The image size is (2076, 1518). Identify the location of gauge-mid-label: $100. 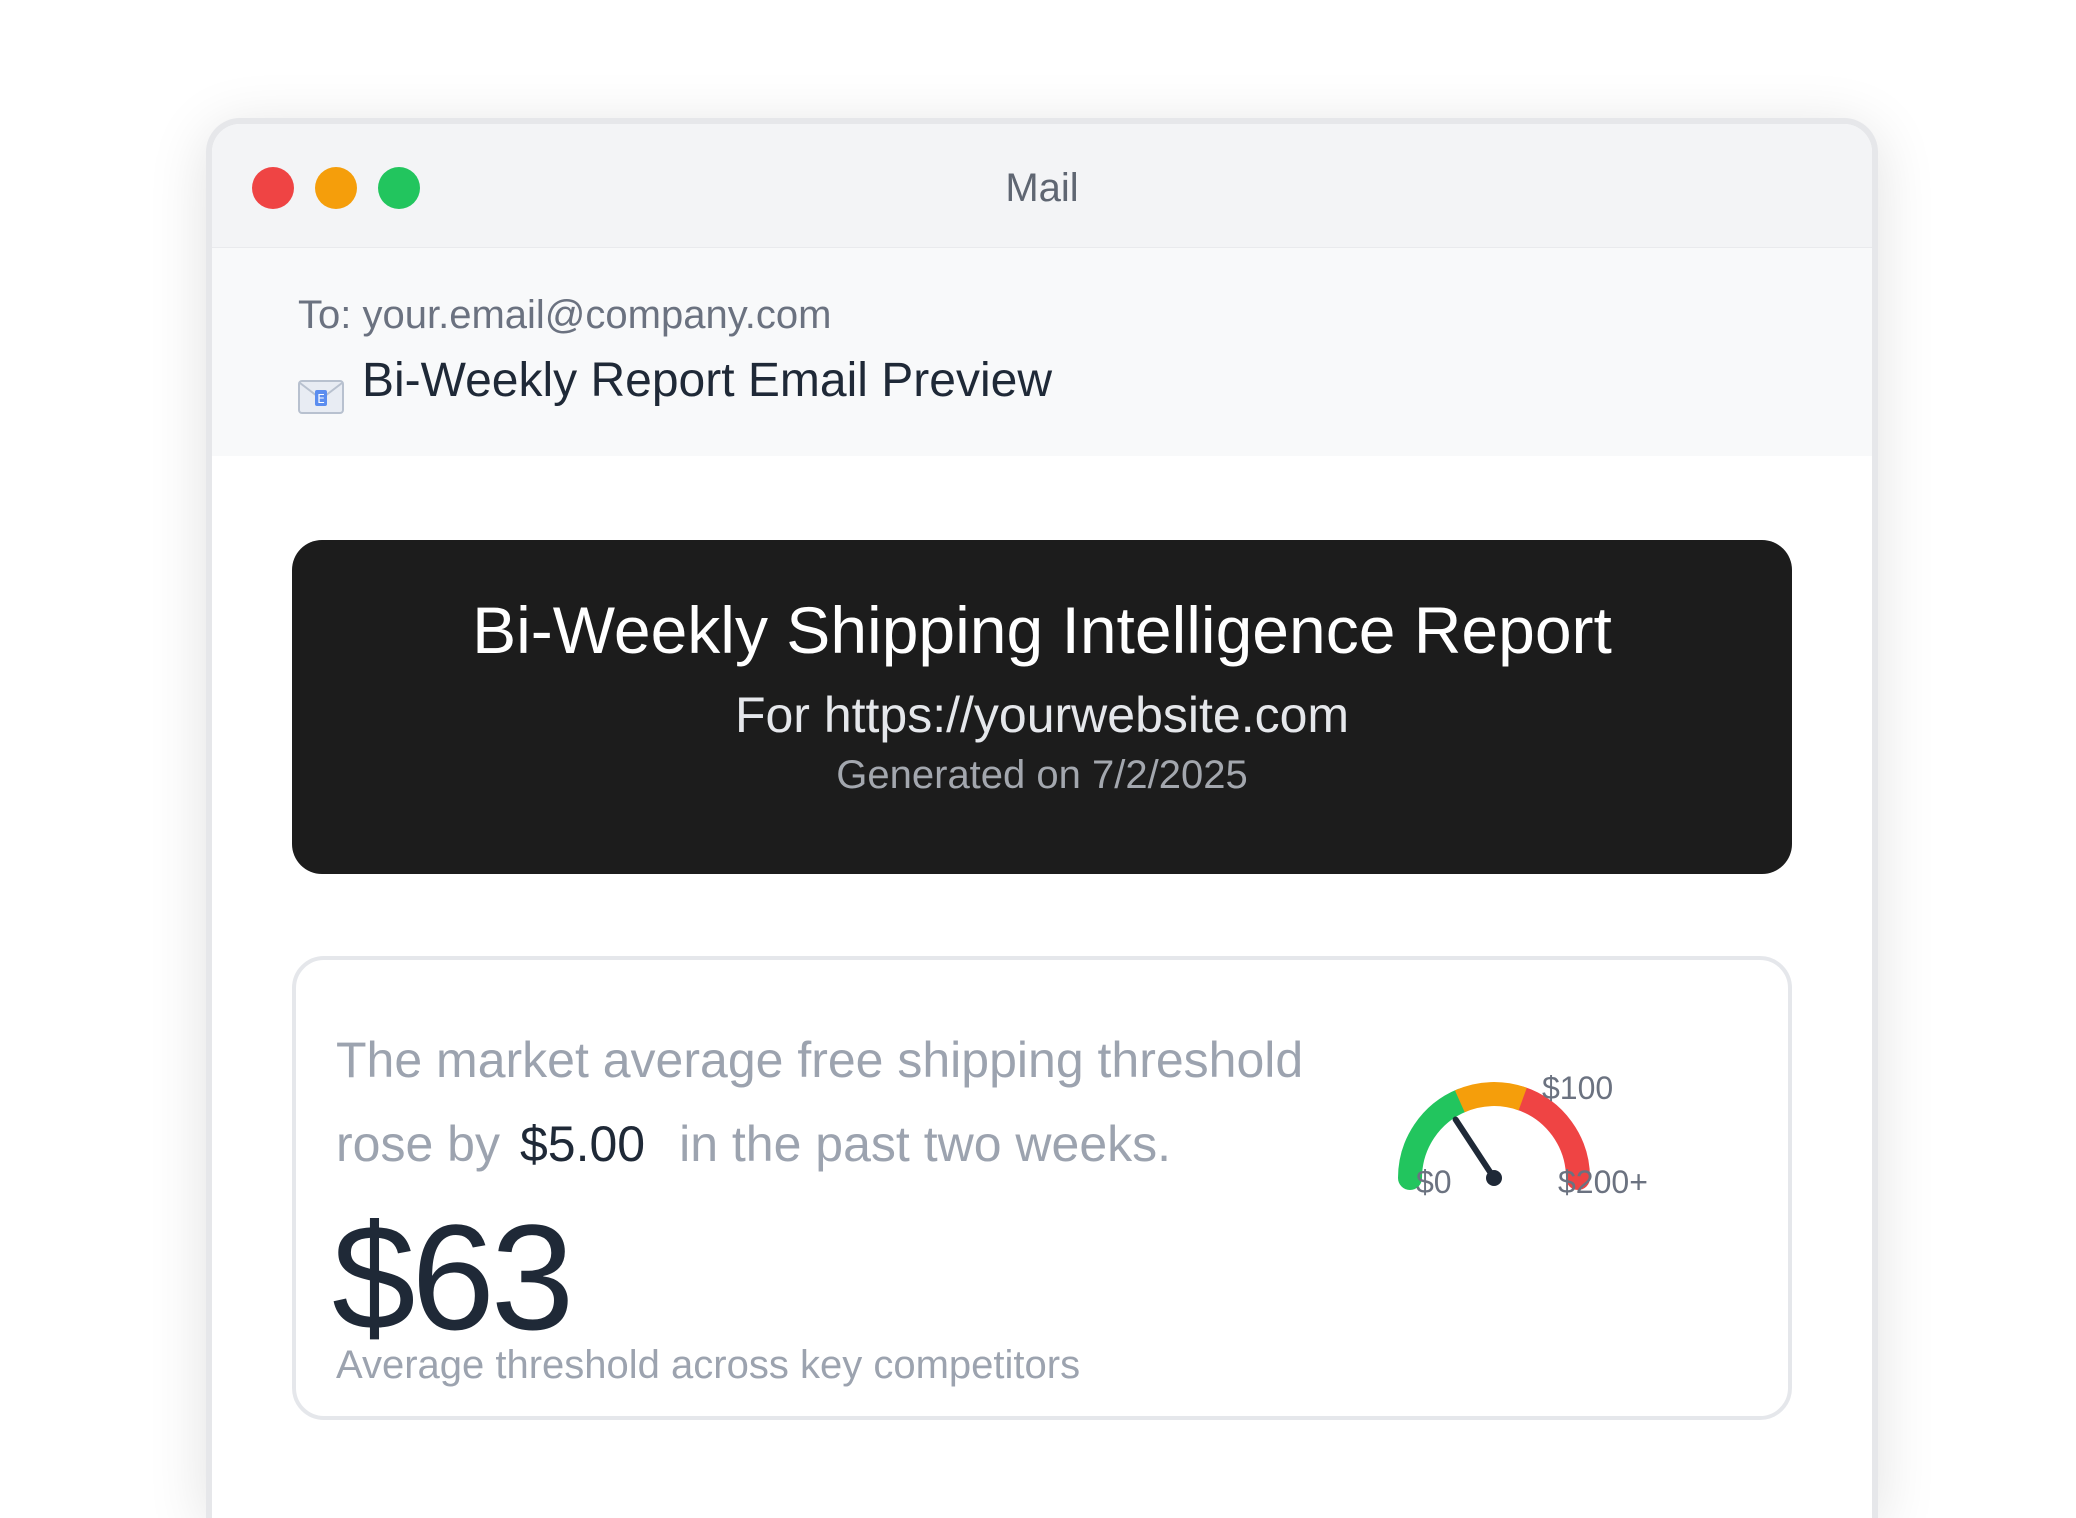
(1578, 1088).